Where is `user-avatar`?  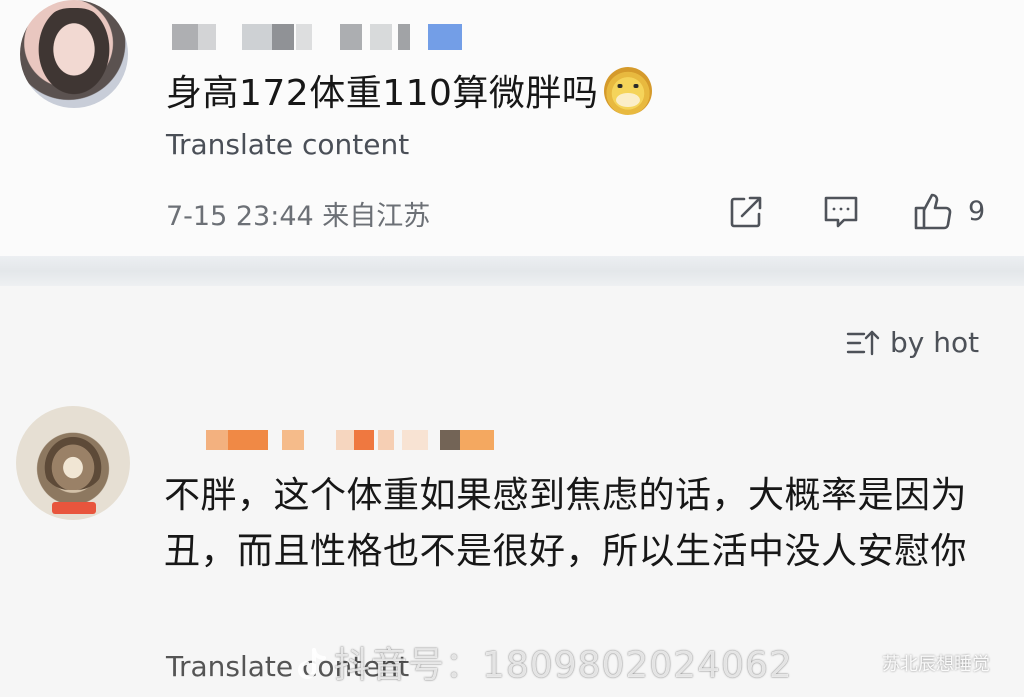 user-avatar is located at coordinates (74, 54).